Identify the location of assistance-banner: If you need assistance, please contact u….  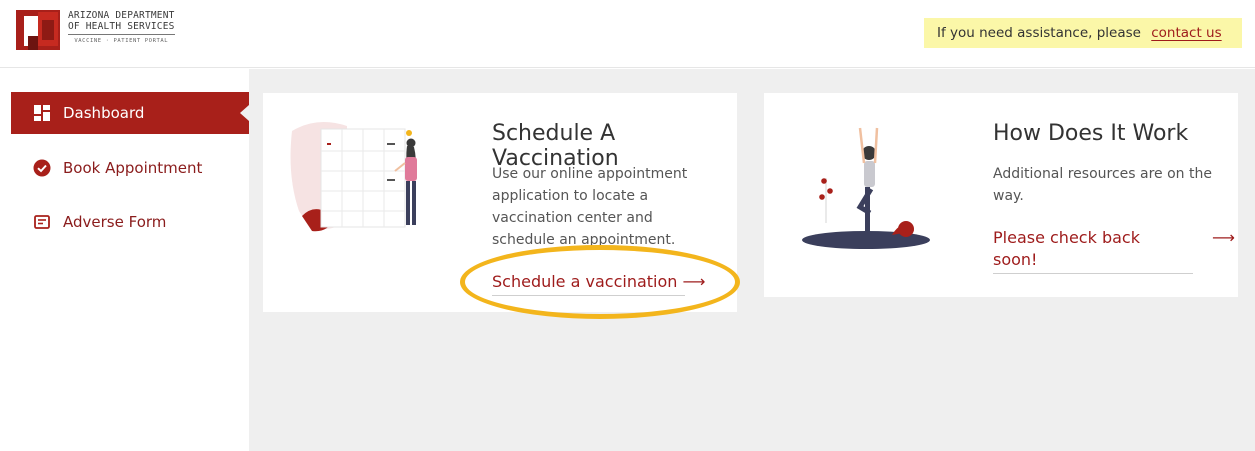
(1083, 33).